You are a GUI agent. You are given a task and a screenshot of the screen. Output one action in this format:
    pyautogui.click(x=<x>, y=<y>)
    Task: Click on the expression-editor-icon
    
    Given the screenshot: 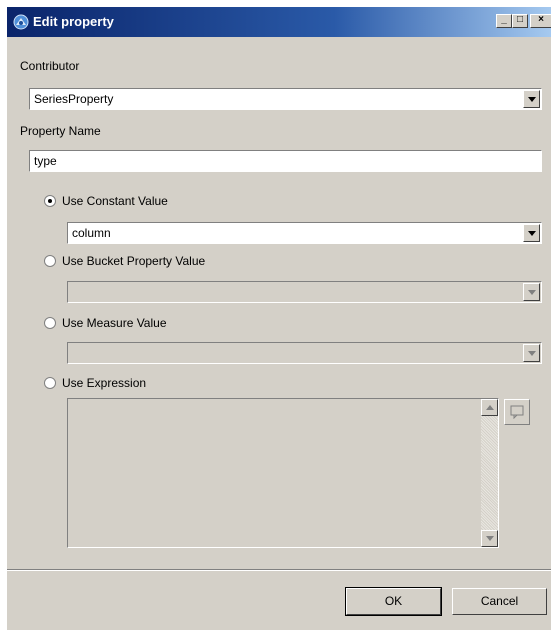 What is the action you would take?
    pyautogui.click(x=517, y=412)
    